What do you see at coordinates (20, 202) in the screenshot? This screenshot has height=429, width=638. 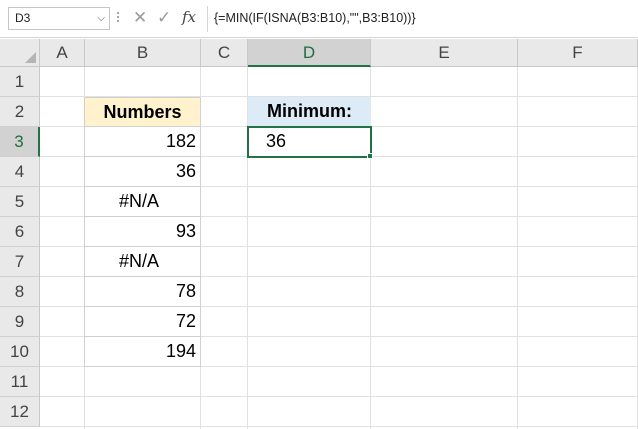 I see `row-header-5: 5` at bounding box center [20, 202].